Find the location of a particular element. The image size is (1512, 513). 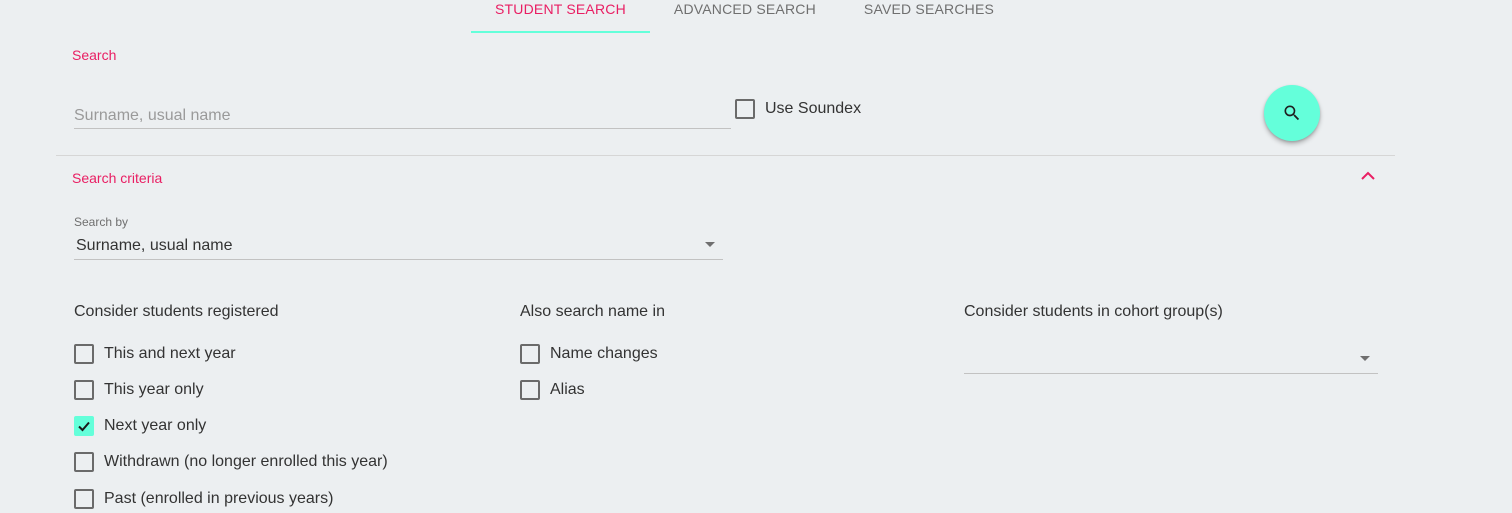

registered-group-title: Consider students registered is located at coordinates (176, 311).